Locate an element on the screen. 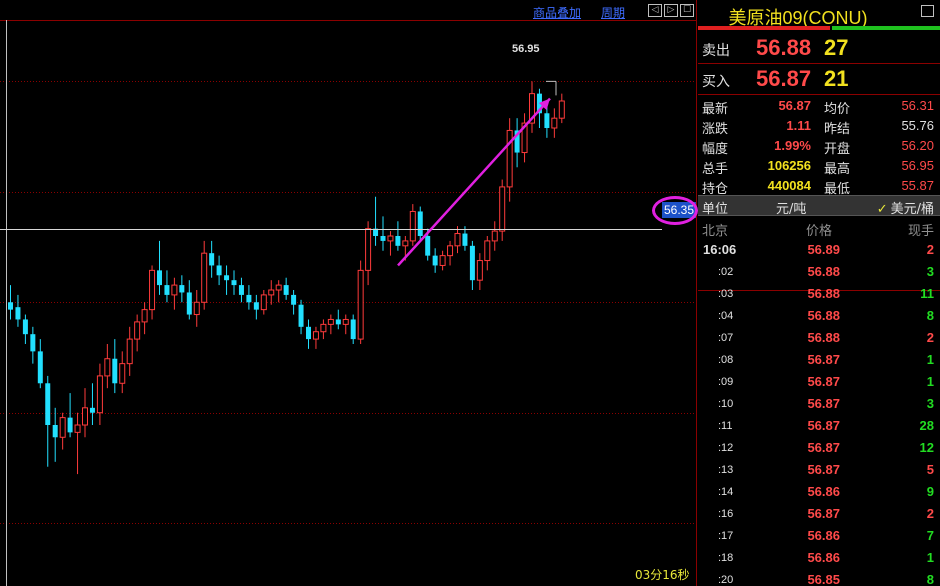 The height and width of the screenshot is (586, 940). tick-time: :13 is located at coordinates (726, 470).